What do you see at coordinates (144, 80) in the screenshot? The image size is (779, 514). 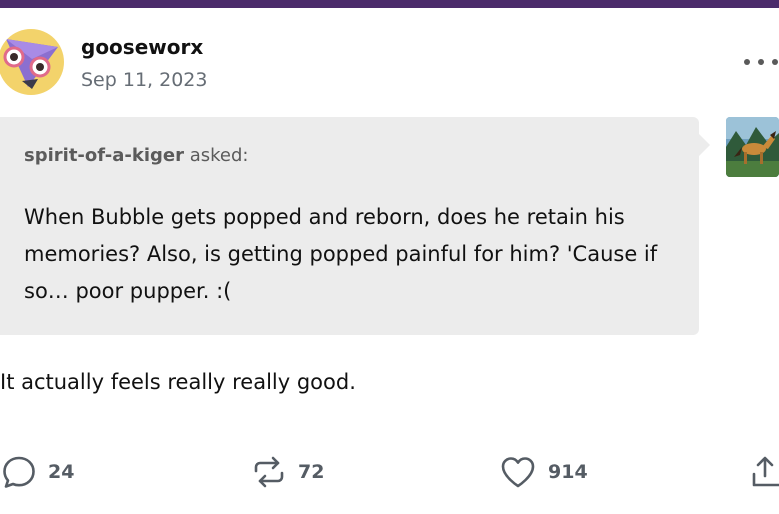 I see `post-date: Sep 11, 2023` at bounding box center [144, 80].